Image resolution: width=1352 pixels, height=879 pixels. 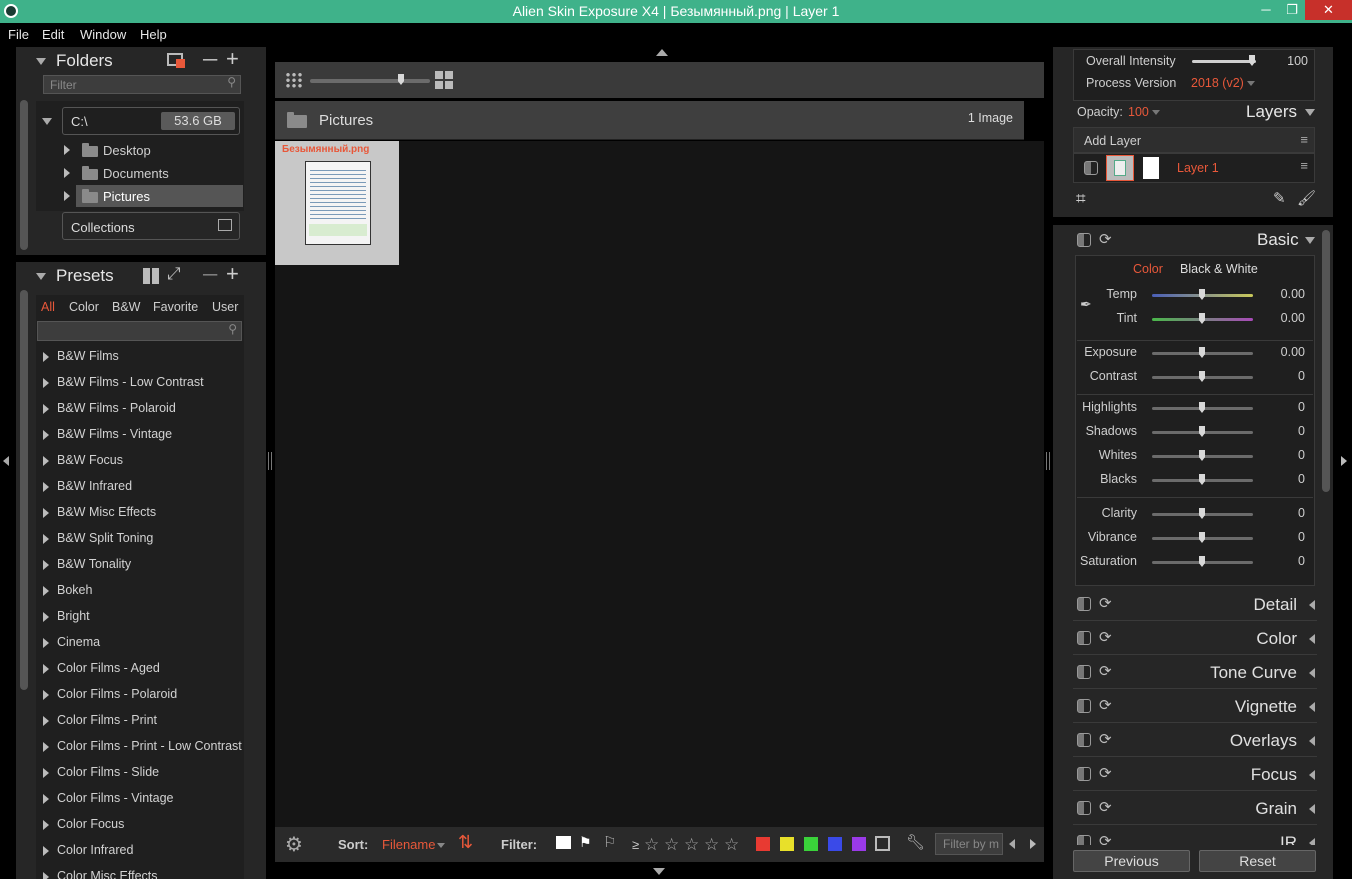 I want to click on collections-row: Collections, so click(x=151, y=226).